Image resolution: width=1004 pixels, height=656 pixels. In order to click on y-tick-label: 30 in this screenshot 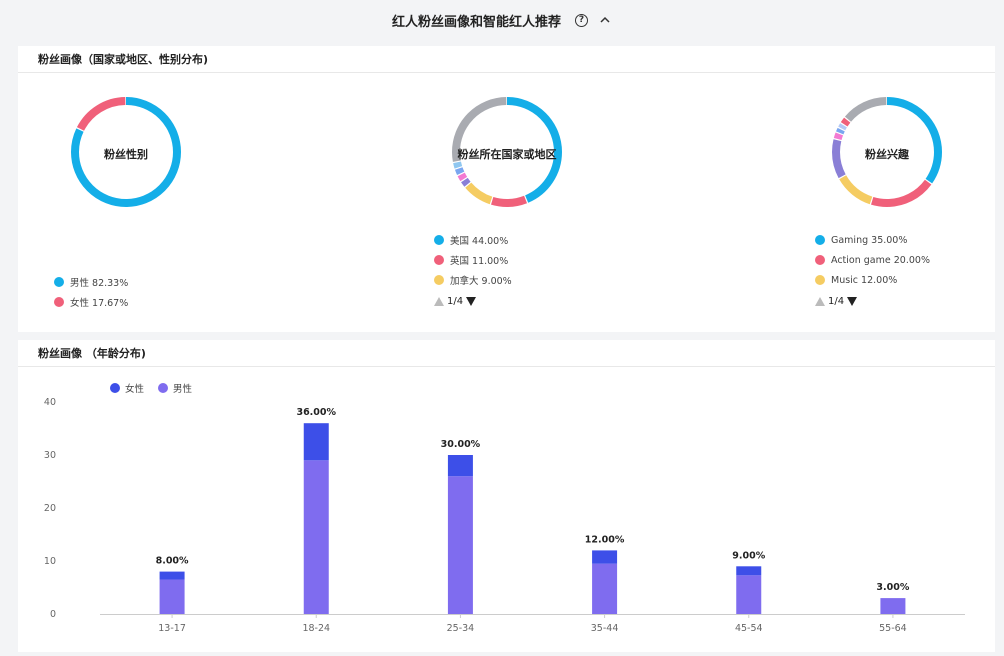, I will do `click(50, 455)`.